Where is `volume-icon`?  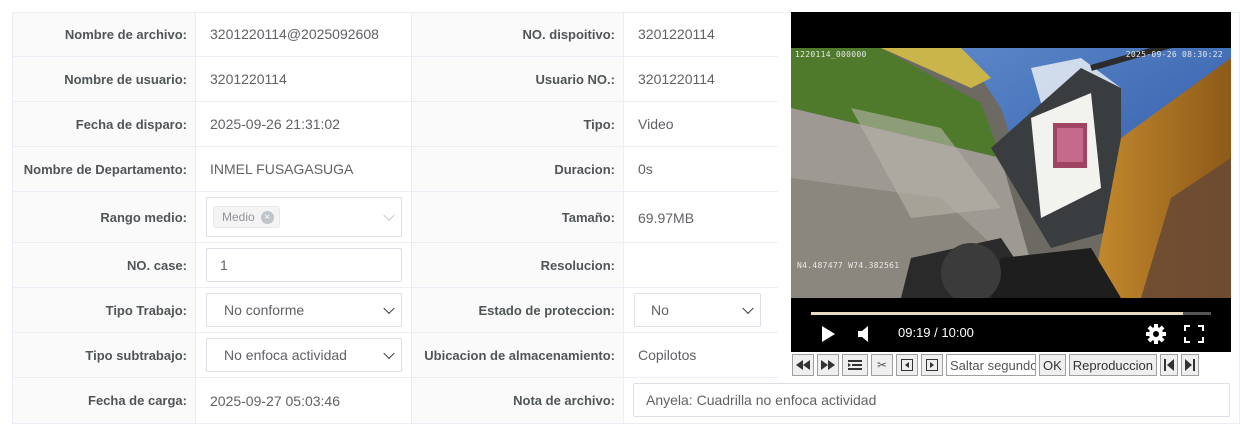 volume-icon is located at coordinates (864, 334).